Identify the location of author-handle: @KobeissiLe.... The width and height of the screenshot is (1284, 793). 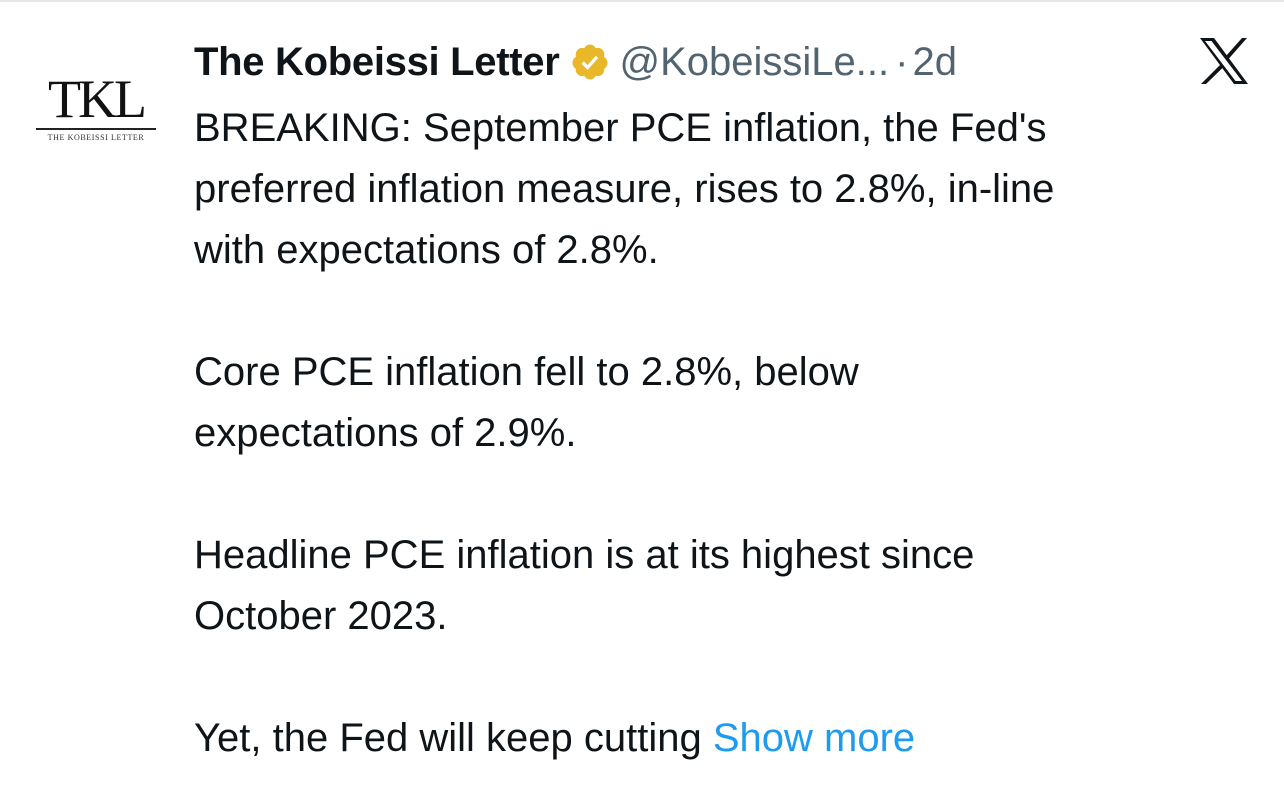
(755, 62).